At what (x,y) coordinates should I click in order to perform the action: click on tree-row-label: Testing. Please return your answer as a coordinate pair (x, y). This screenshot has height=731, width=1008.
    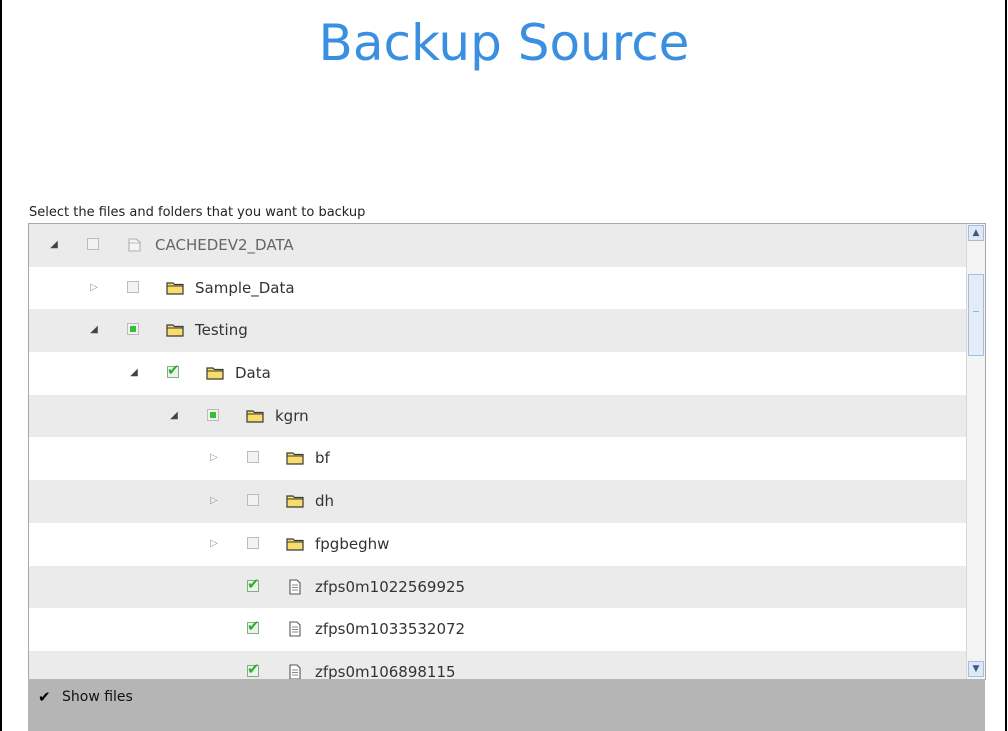
    Looking at the image, I should click on (221, 330).